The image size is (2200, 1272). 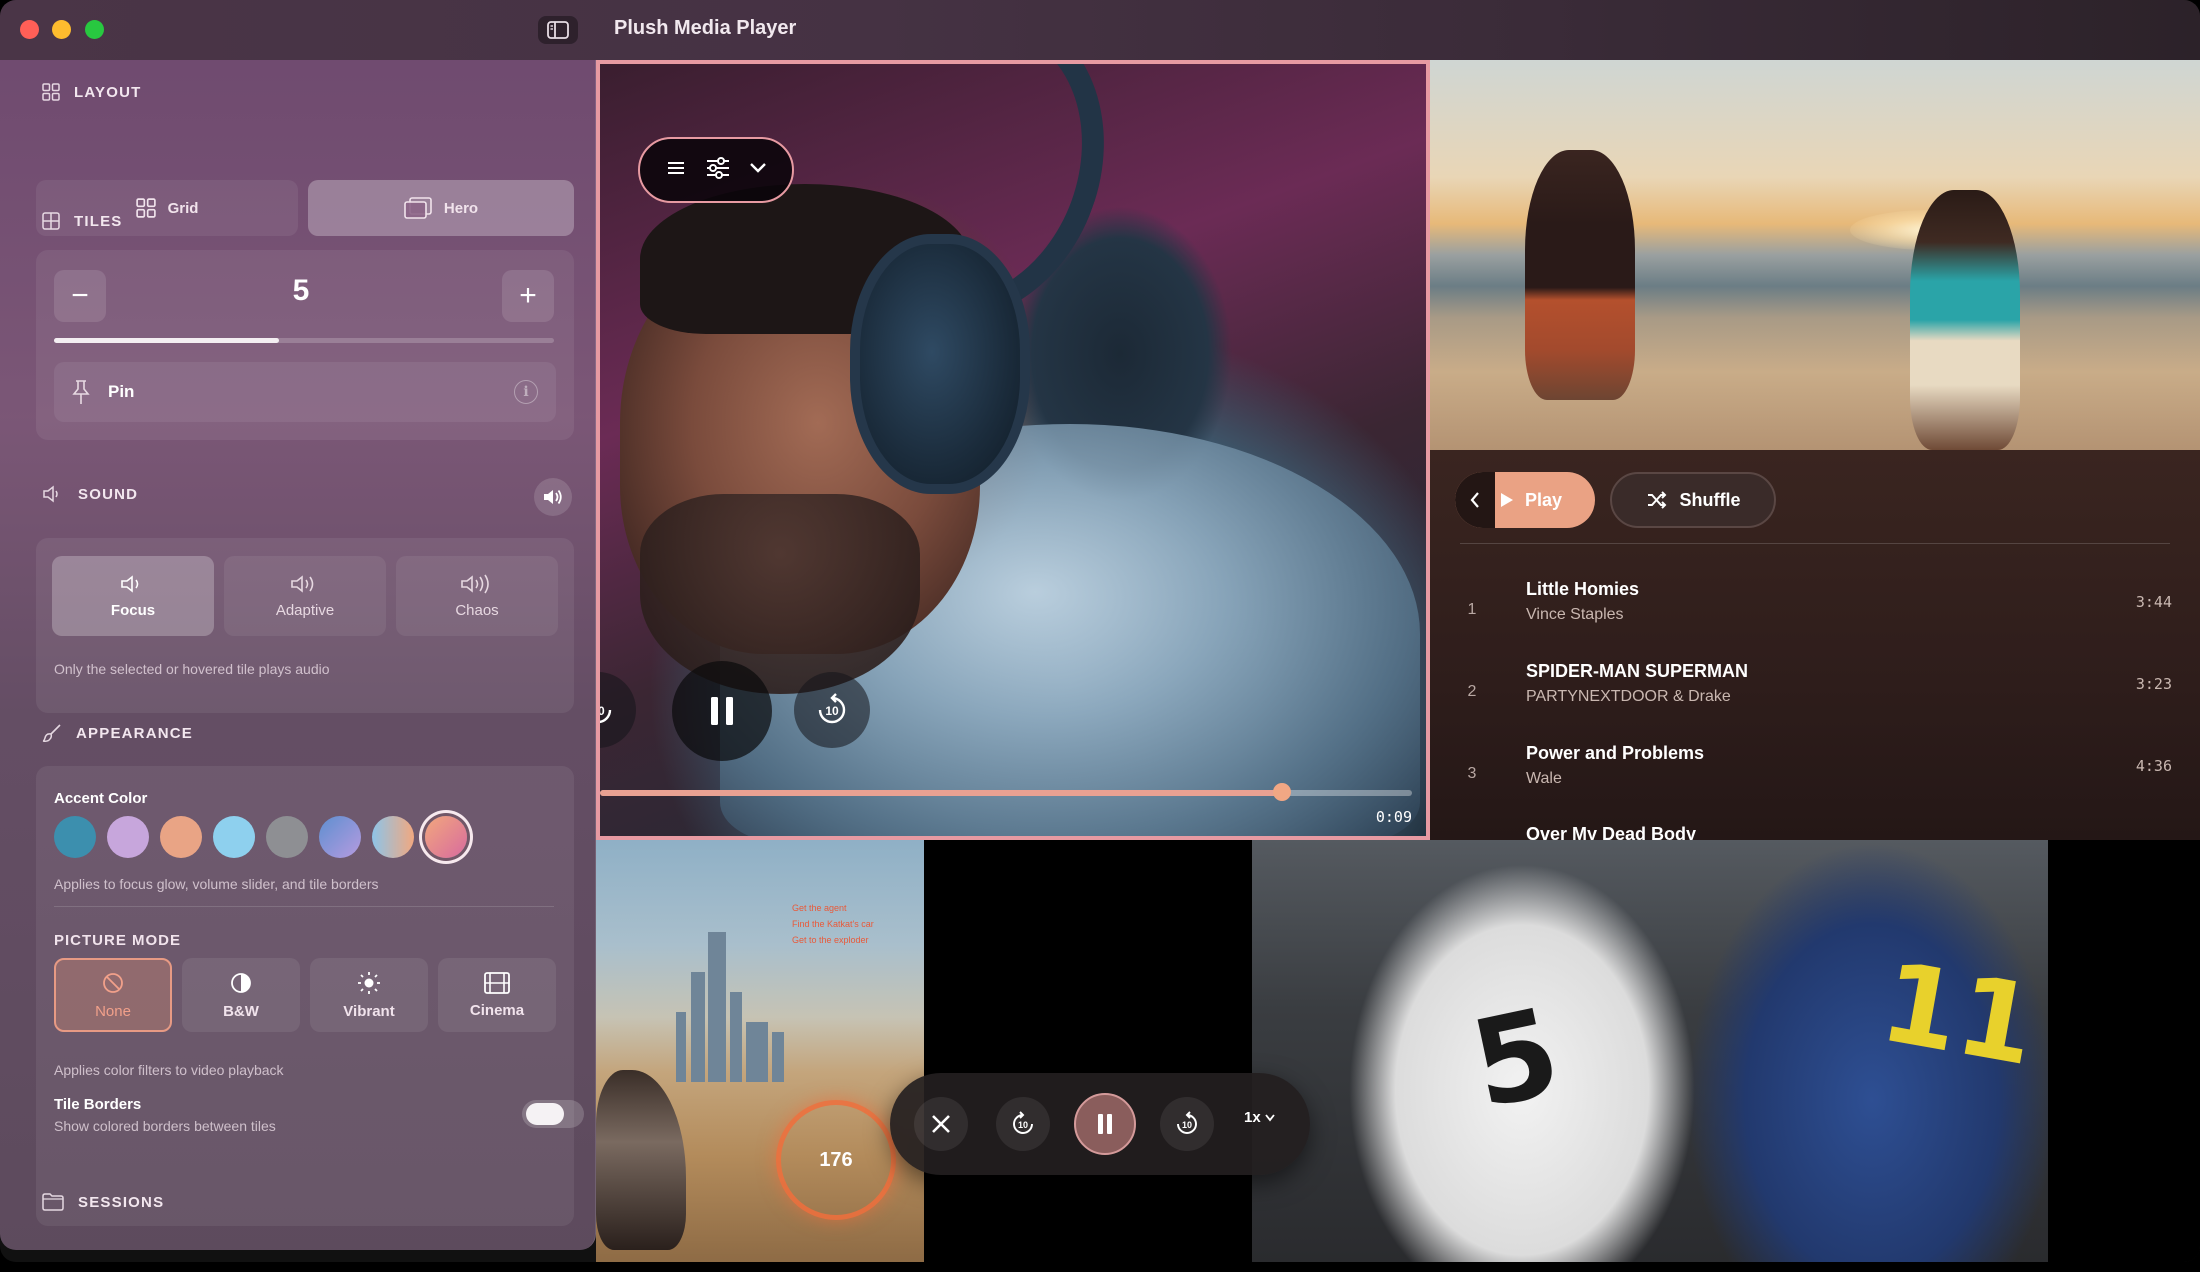 What do you see at coordinates (1628, 696) in the screenshot?
I see `track-artist: PARTYNEXTDOOR & Drake` at bounding box center [1628, 696].